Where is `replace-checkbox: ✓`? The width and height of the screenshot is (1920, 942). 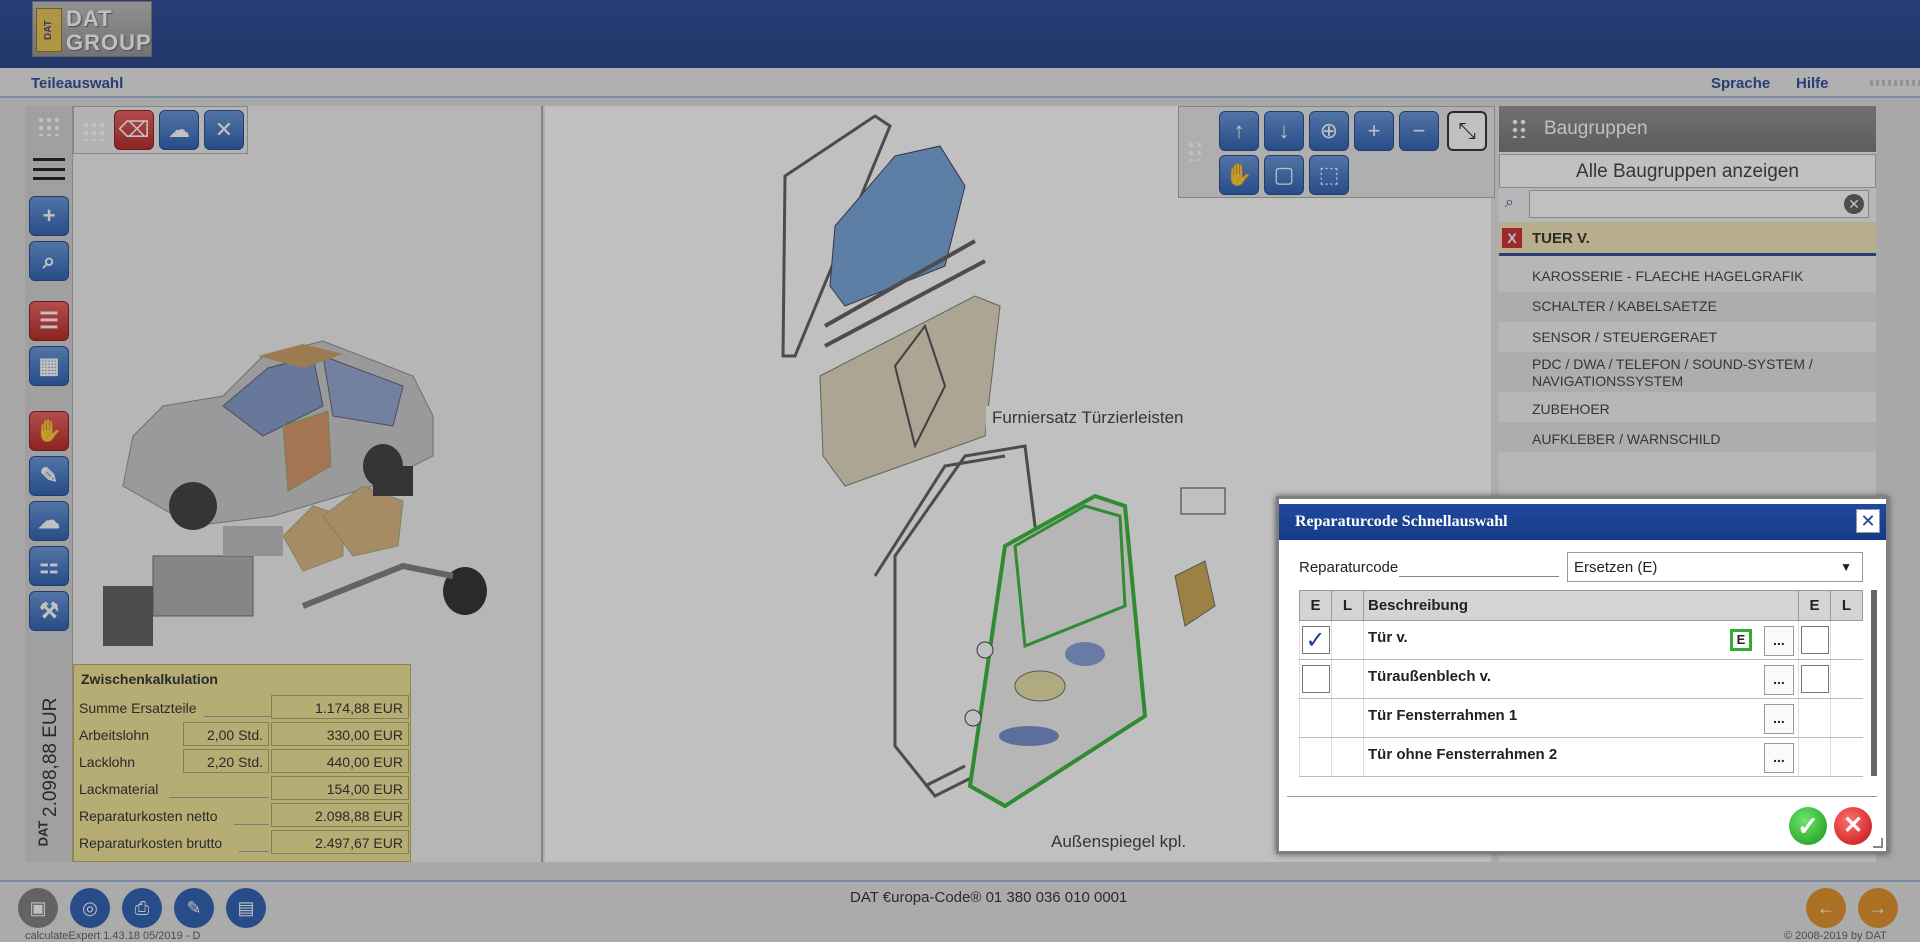 replace-checkbox: ✓ is located at coordinates (1315, 640).